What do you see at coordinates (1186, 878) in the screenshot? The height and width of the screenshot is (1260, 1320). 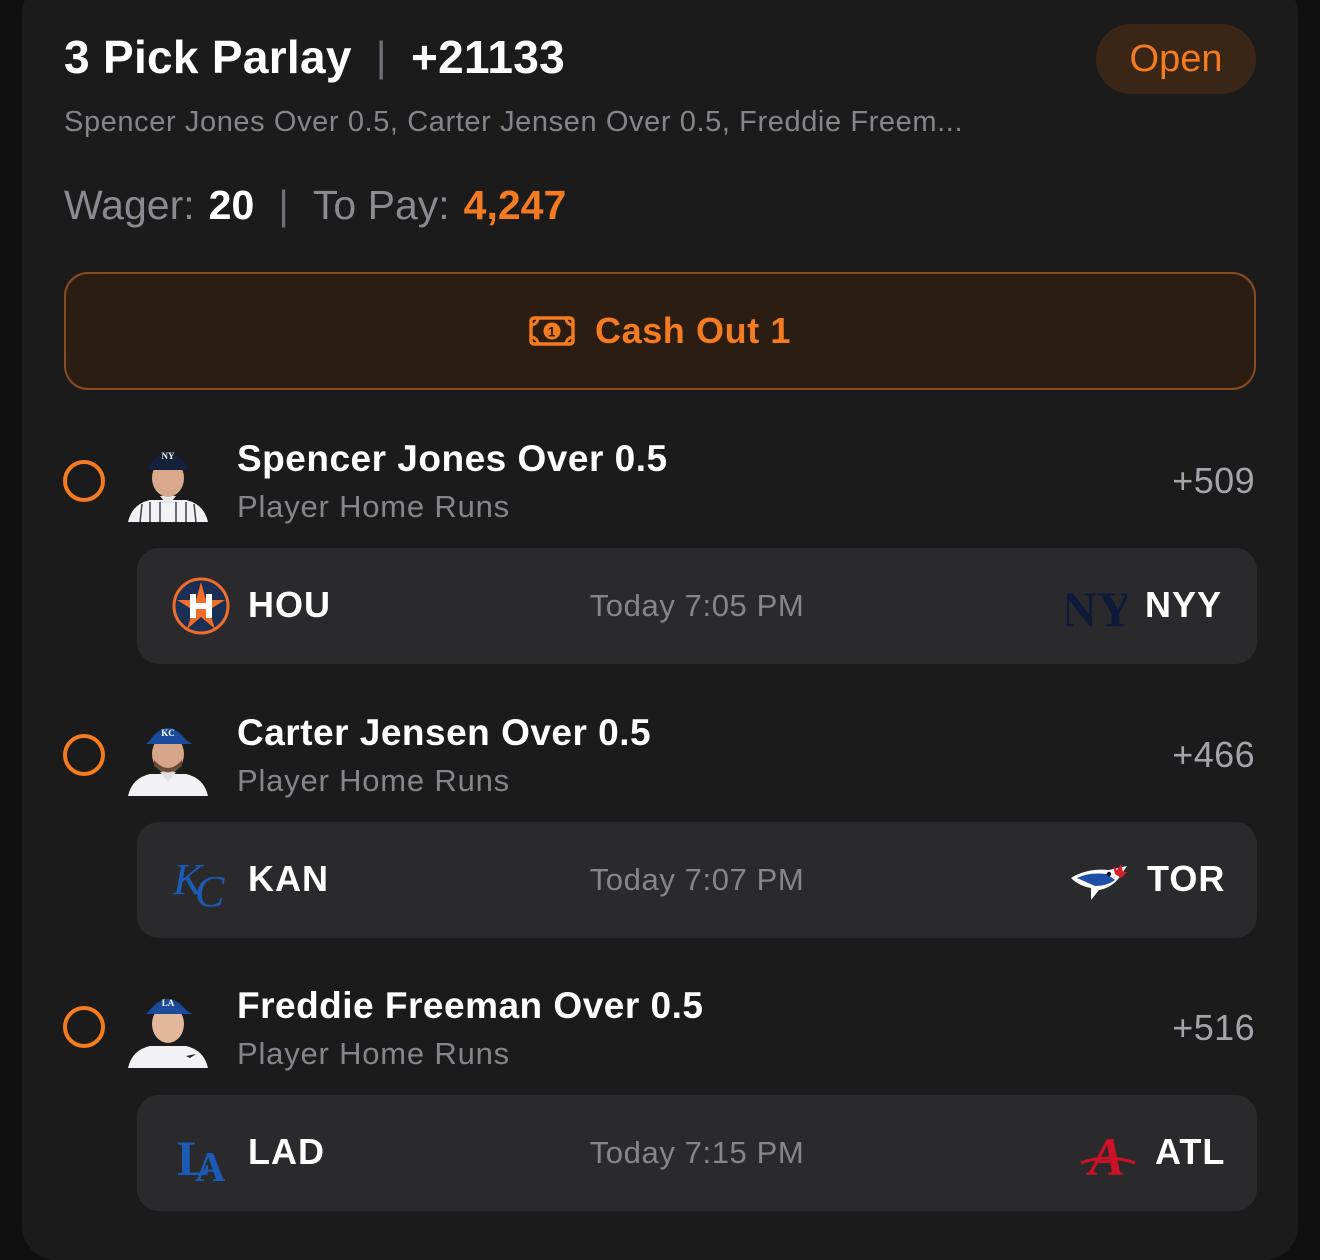 I see `home-team: TOR` at bounding box center [1186, 878].